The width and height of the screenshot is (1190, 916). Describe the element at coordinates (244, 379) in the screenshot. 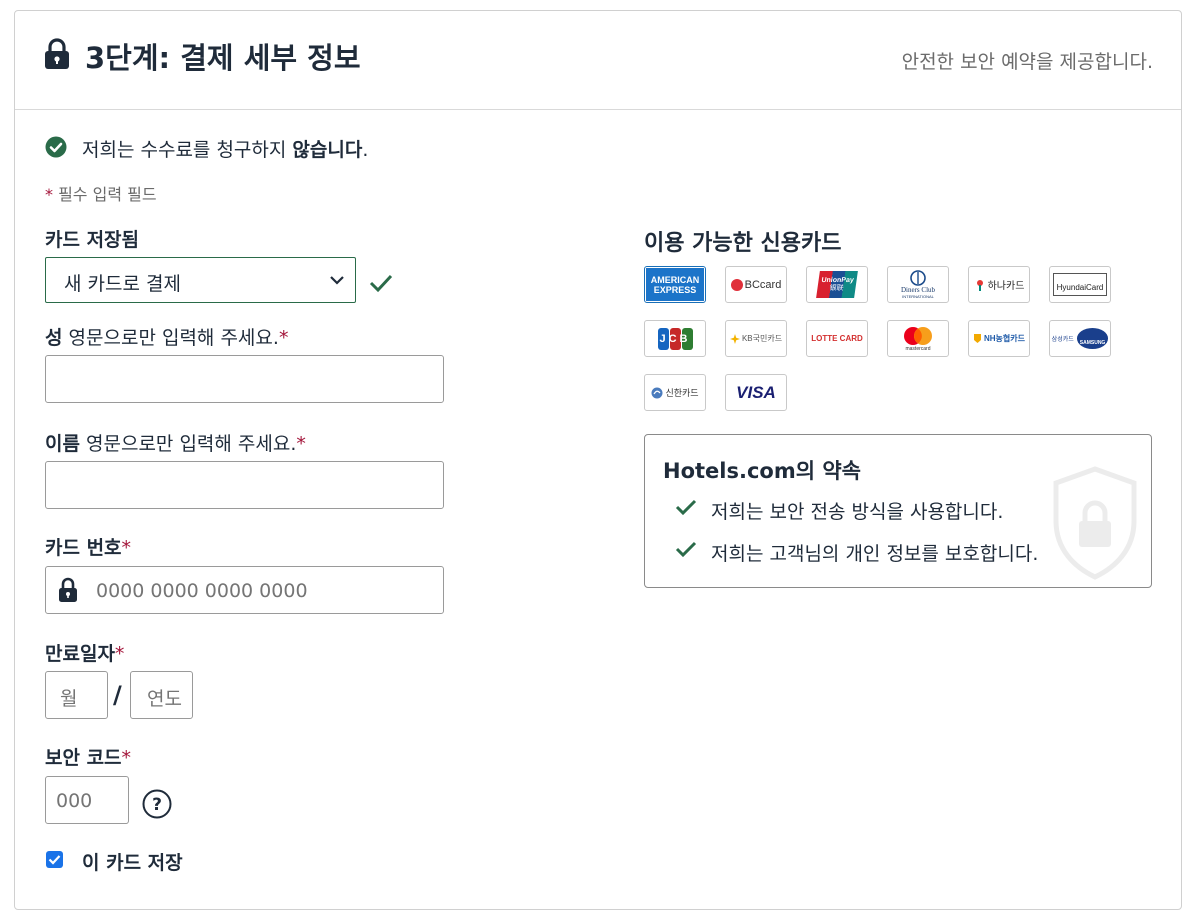

I see `last-name-input` at that location.